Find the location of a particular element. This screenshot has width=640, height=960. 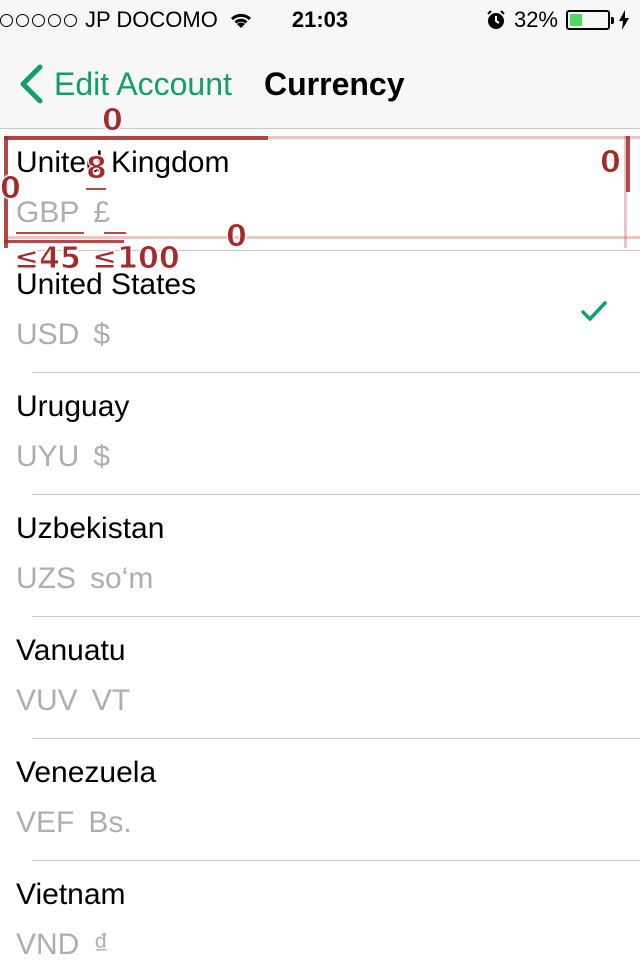

status-right: 32% is located at coordinates (558, 20).